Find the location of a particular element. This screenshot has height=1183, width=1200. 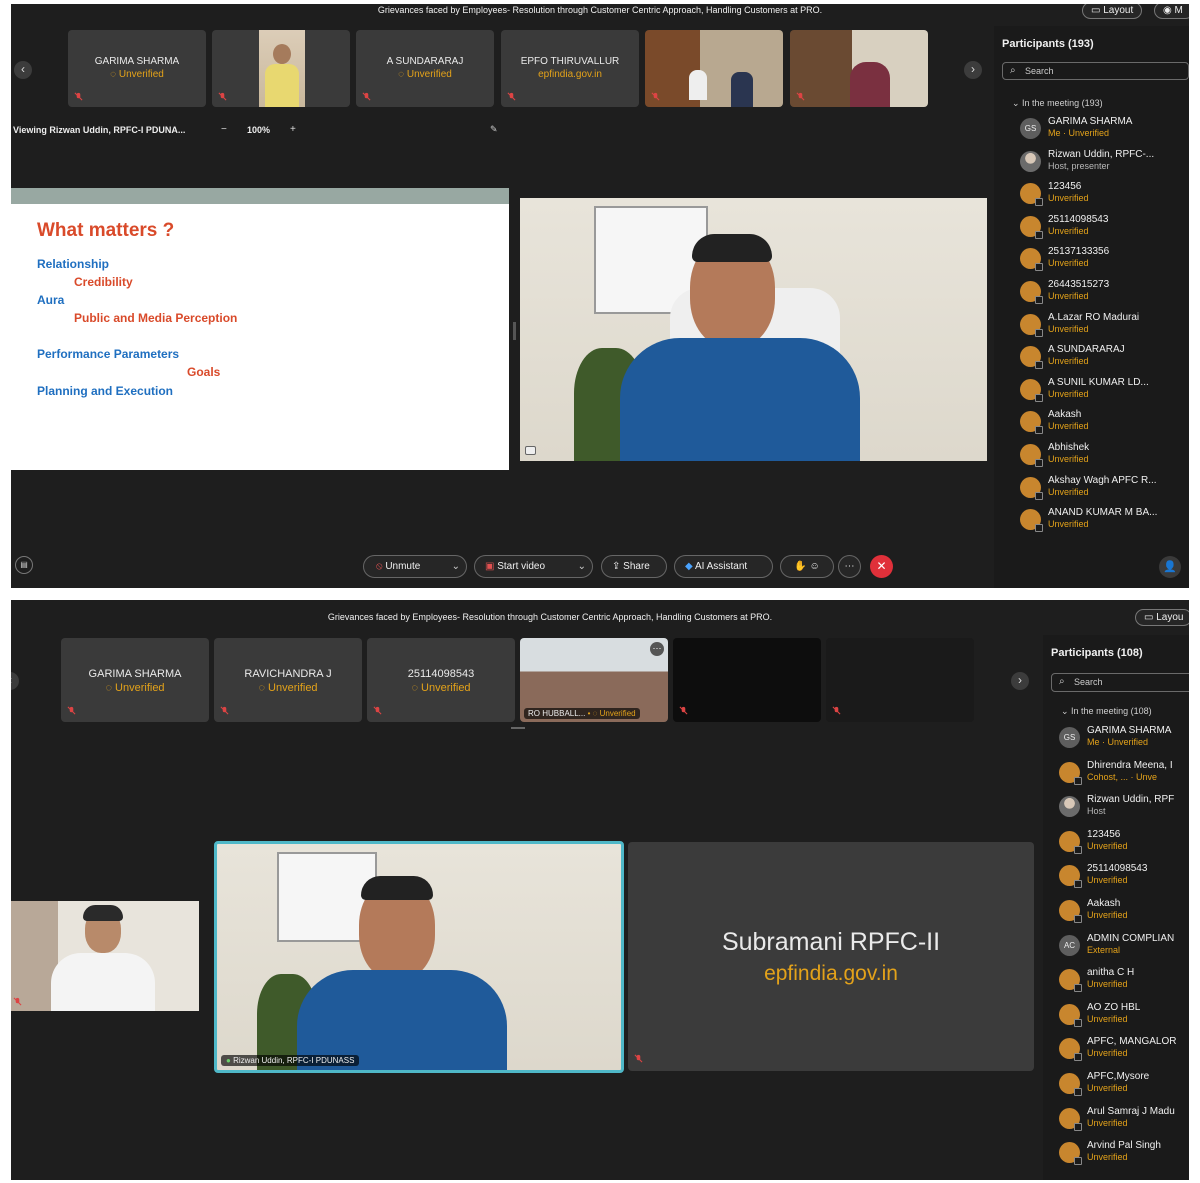

more-options-button: ⋯ is located at coordinates (849, 566).